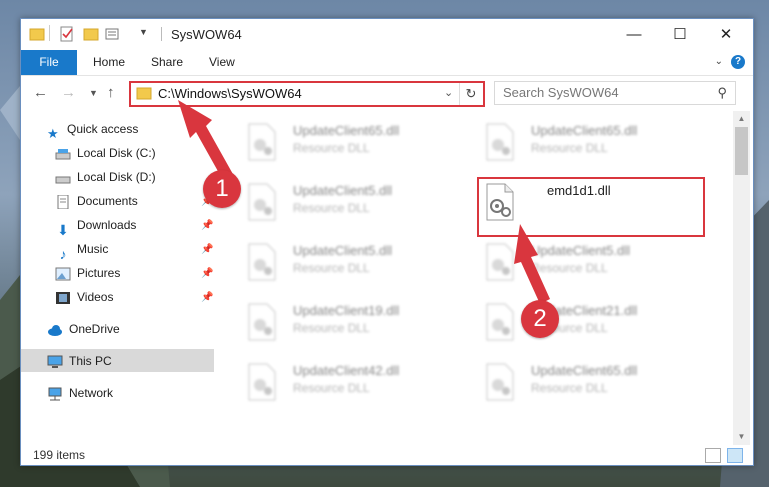 The width and height of the screenshot is (769, 487). Describe the element at coordinates (540, 319) in the screenshot. I see `step-badge-2: 2` at that location.